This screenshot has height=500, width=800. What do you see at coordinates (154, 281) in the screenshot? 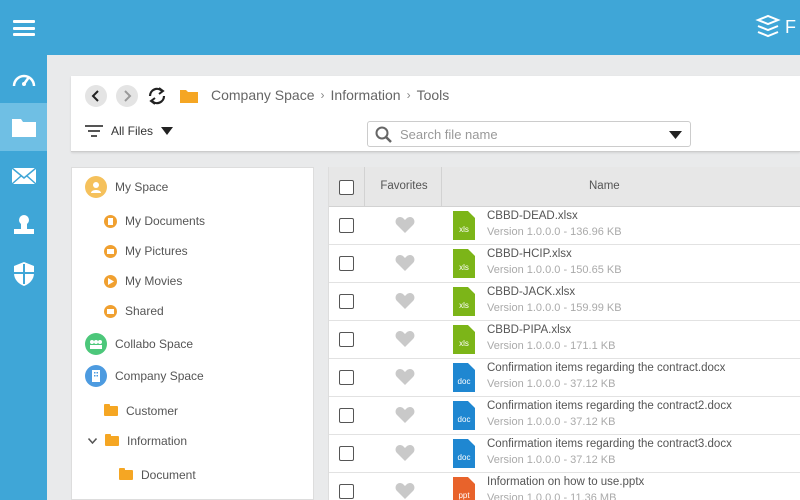
I see `tree-item-label: My Movies` at bounding box center [154, 281].